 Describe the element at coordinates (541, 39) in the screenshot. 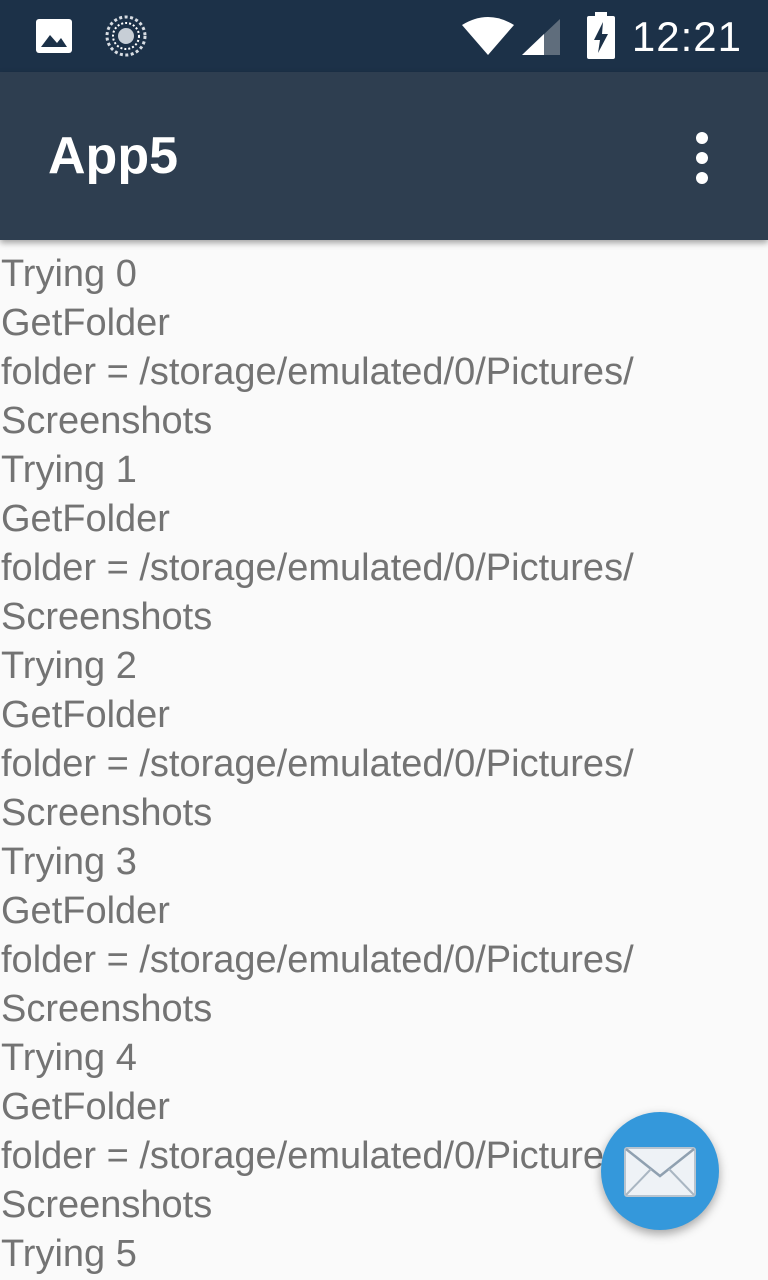

I see `cell-signal-icon` at that location.